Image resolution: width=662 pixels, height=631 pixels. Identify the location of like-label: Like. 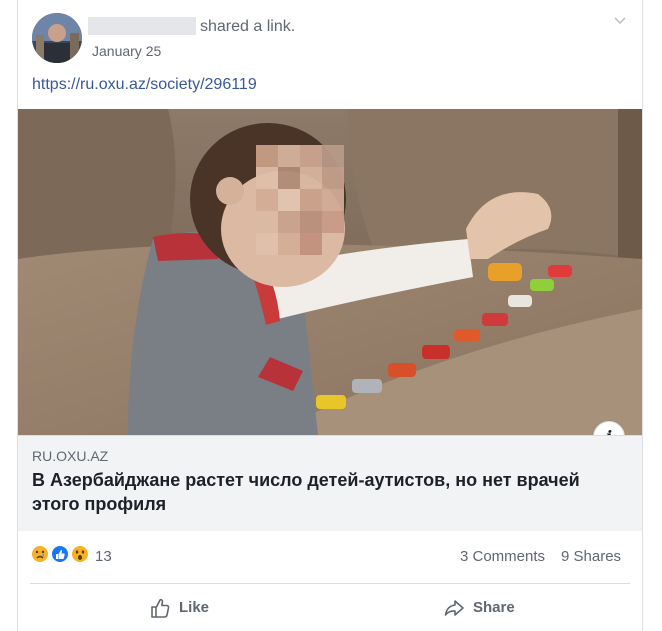
(194, 607).